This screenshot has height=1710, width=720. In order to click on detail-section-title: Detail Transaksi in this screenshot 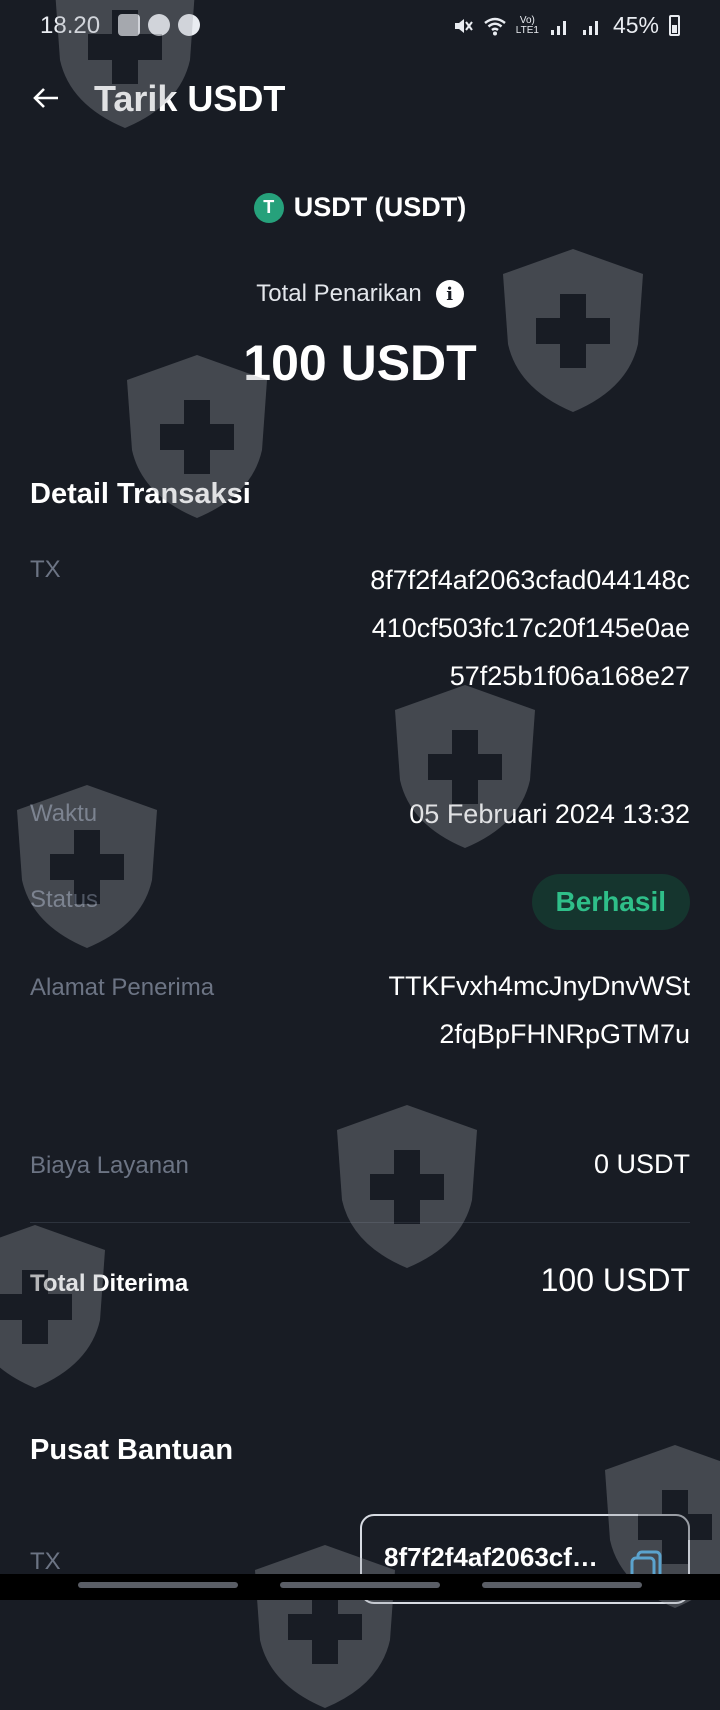, I will do `click(140, 494)`.